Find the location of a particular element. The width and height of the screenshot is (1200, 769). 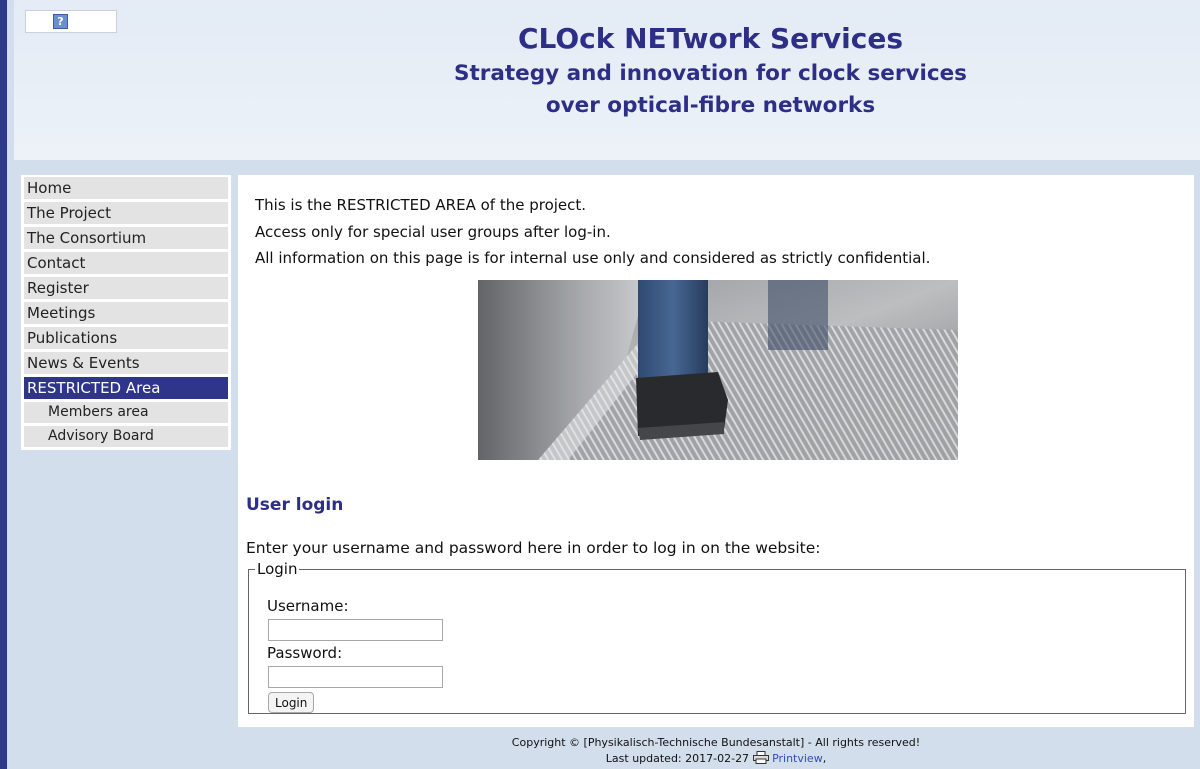

printview-suffix: , is located at coordinates (824, 758).